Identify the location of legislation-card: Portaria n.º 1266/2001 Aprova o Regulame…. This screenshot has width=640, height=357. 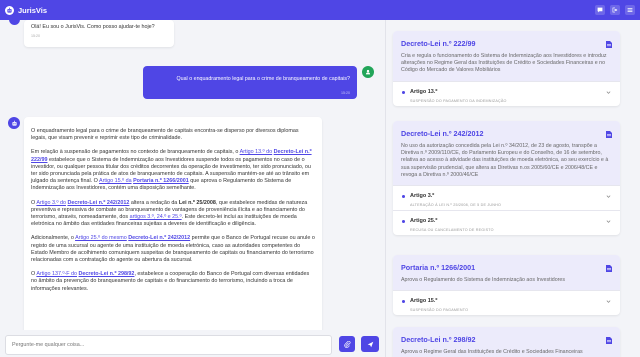
(506, 285).